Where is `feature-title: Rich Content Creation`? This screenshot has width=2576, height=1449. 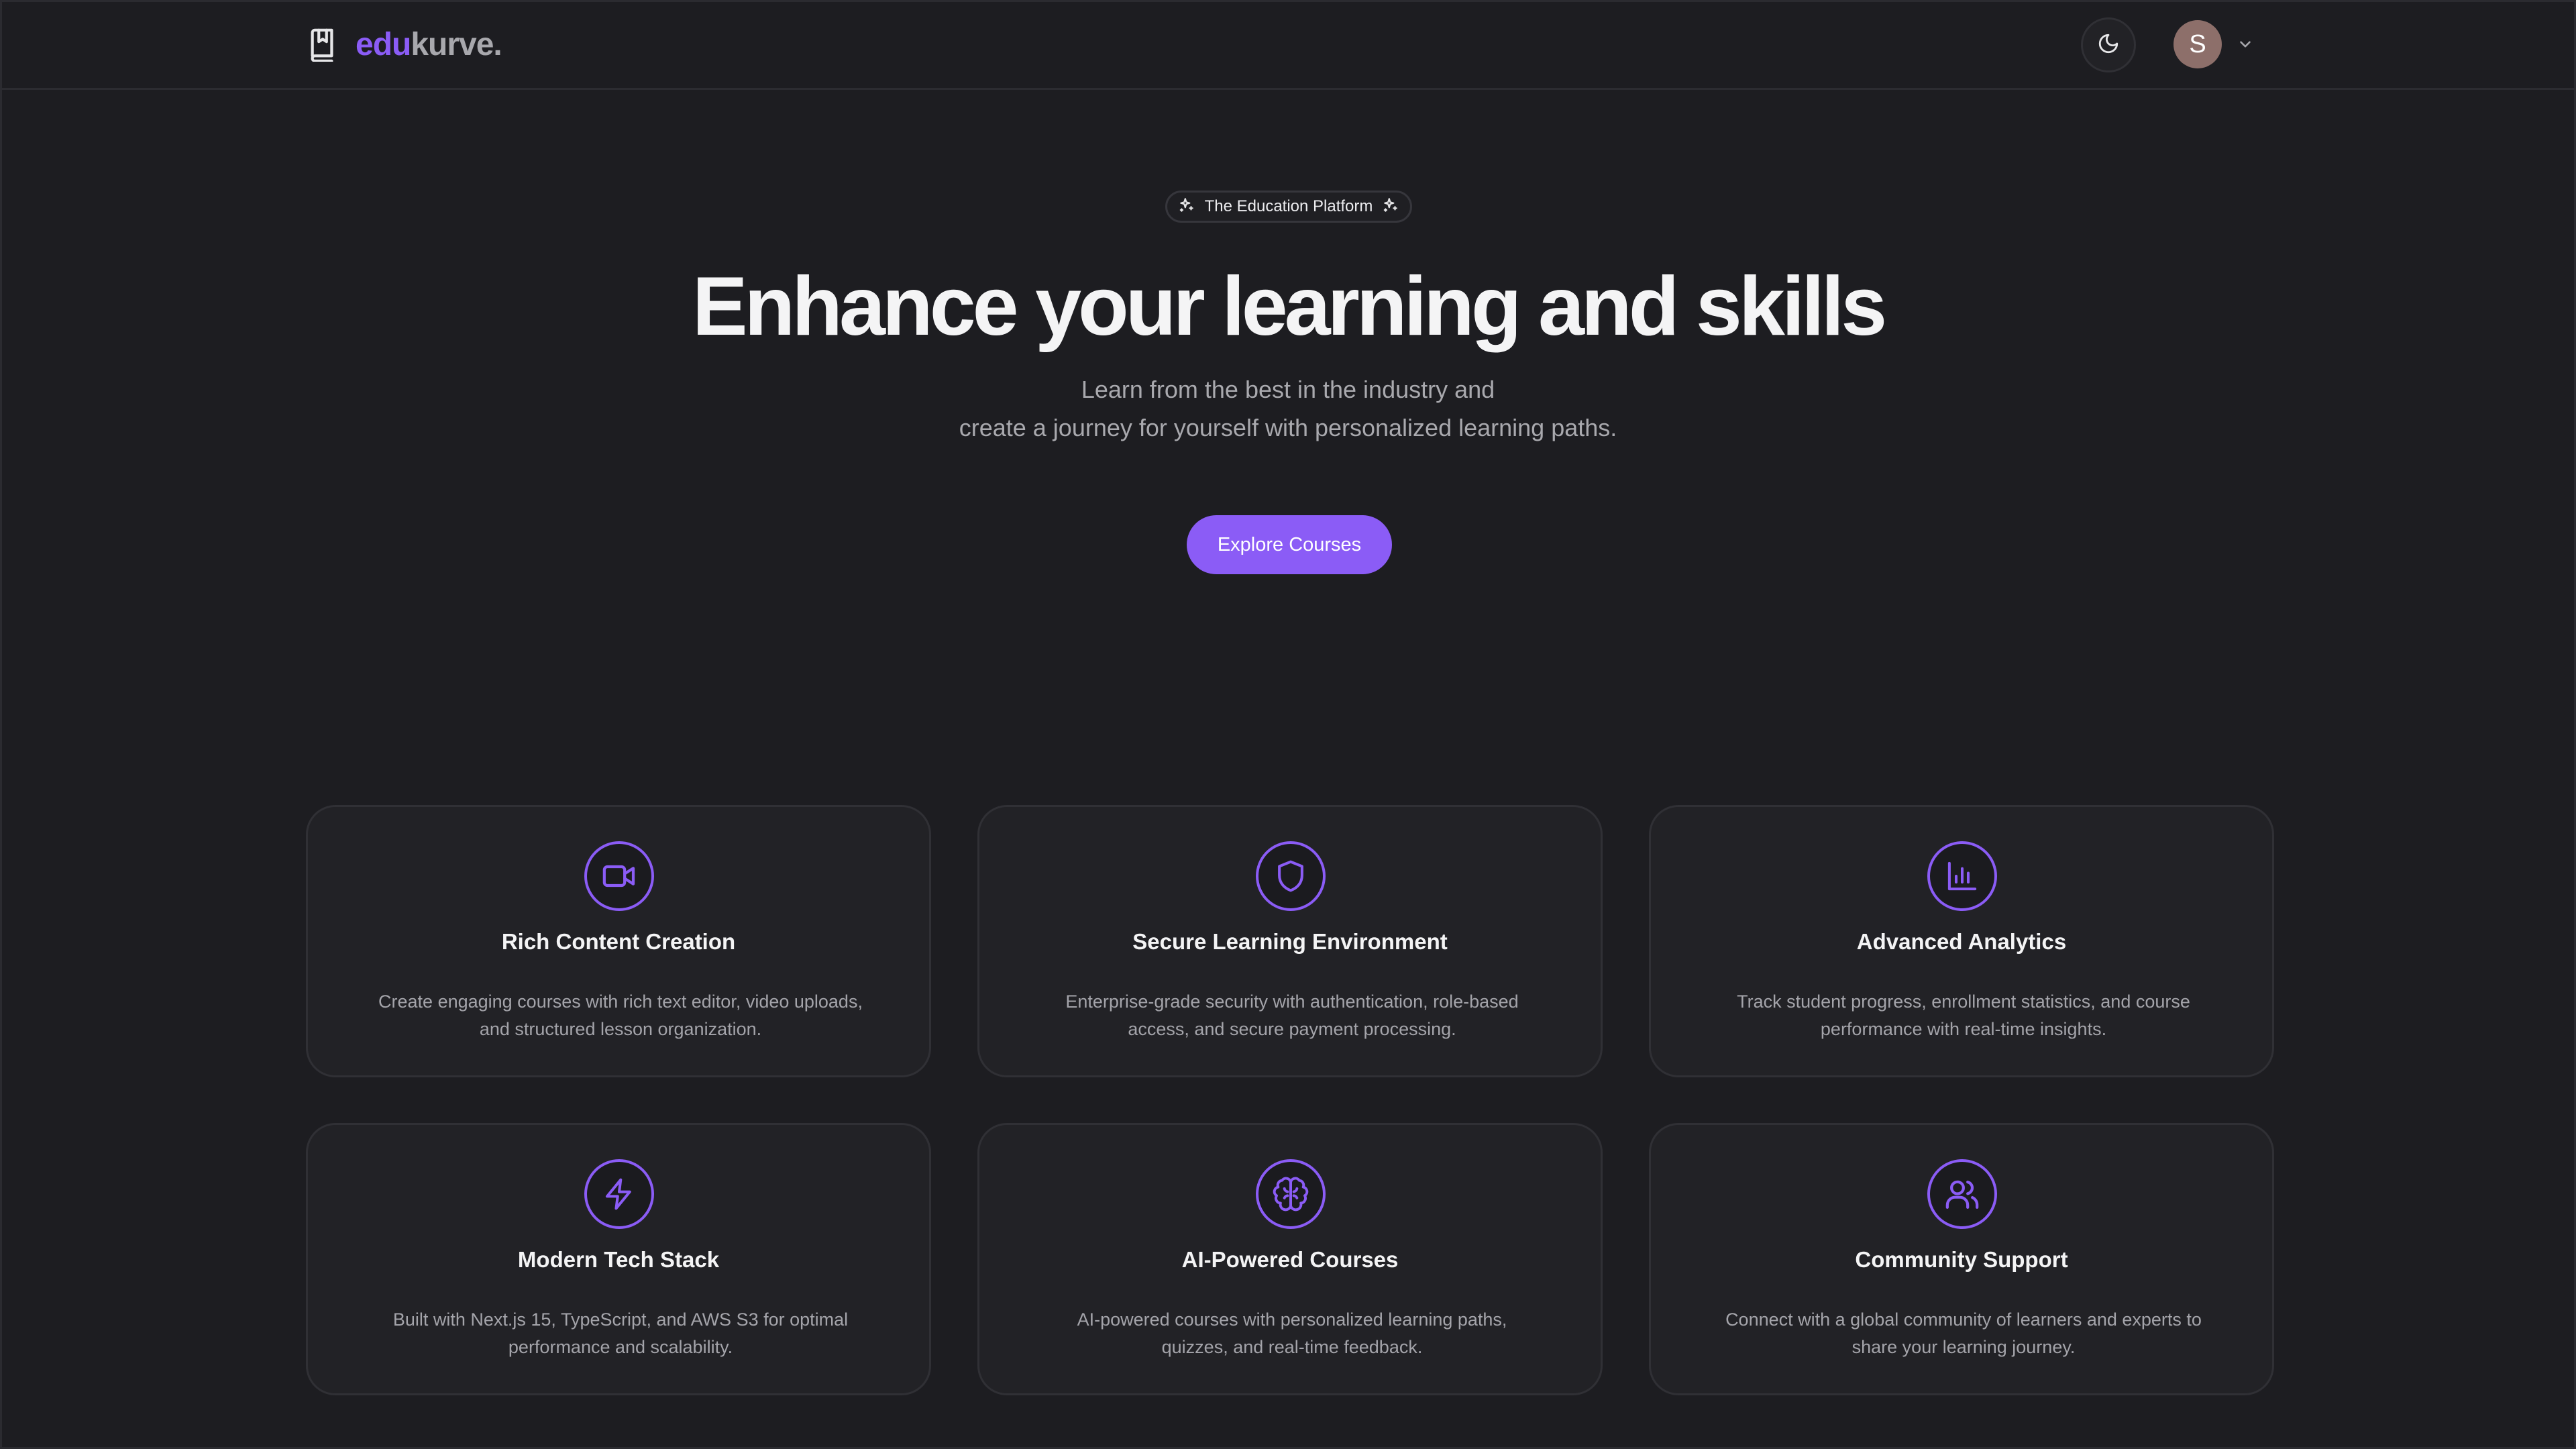 feature-title: Rich Content Creation is located at coordinates (618, 941).